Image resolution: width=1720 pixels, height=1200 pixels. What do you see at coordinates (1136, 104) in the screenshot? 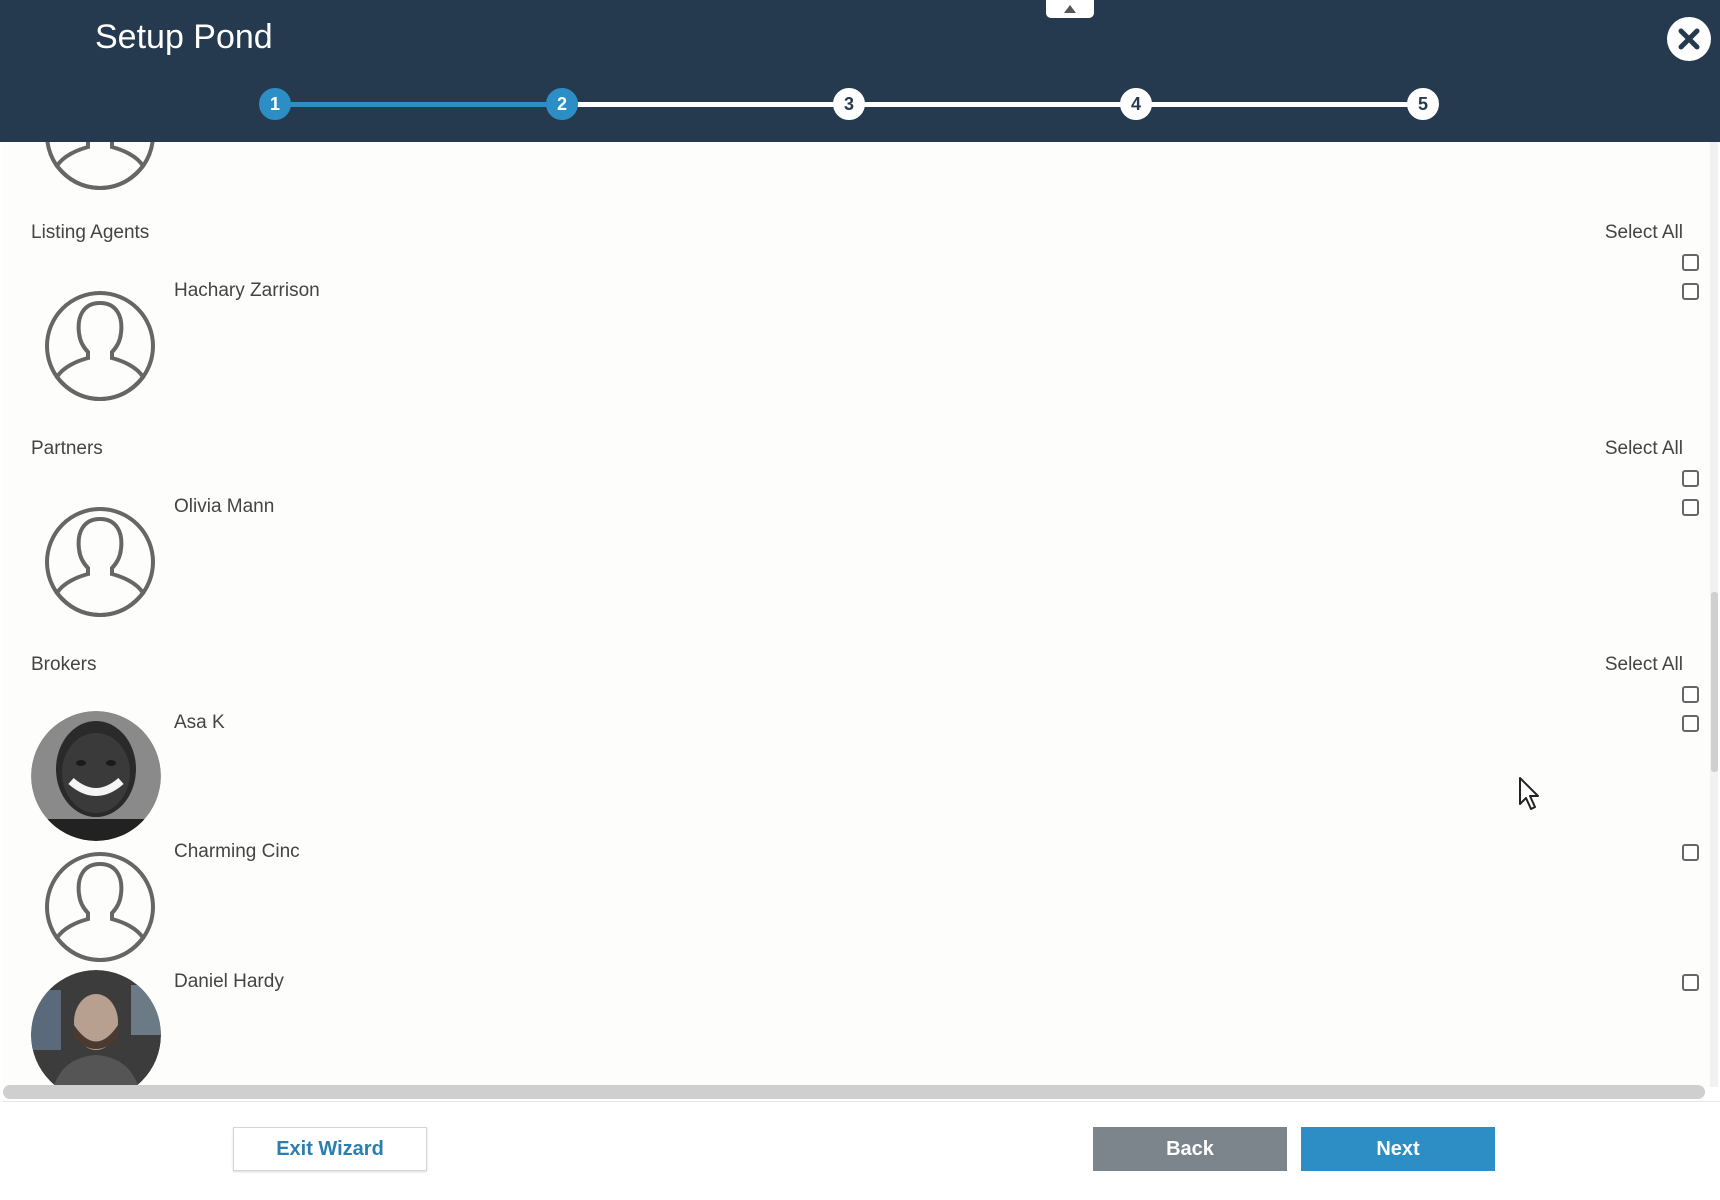
I see `step-4: 4` at bounding box center [1136, 104].